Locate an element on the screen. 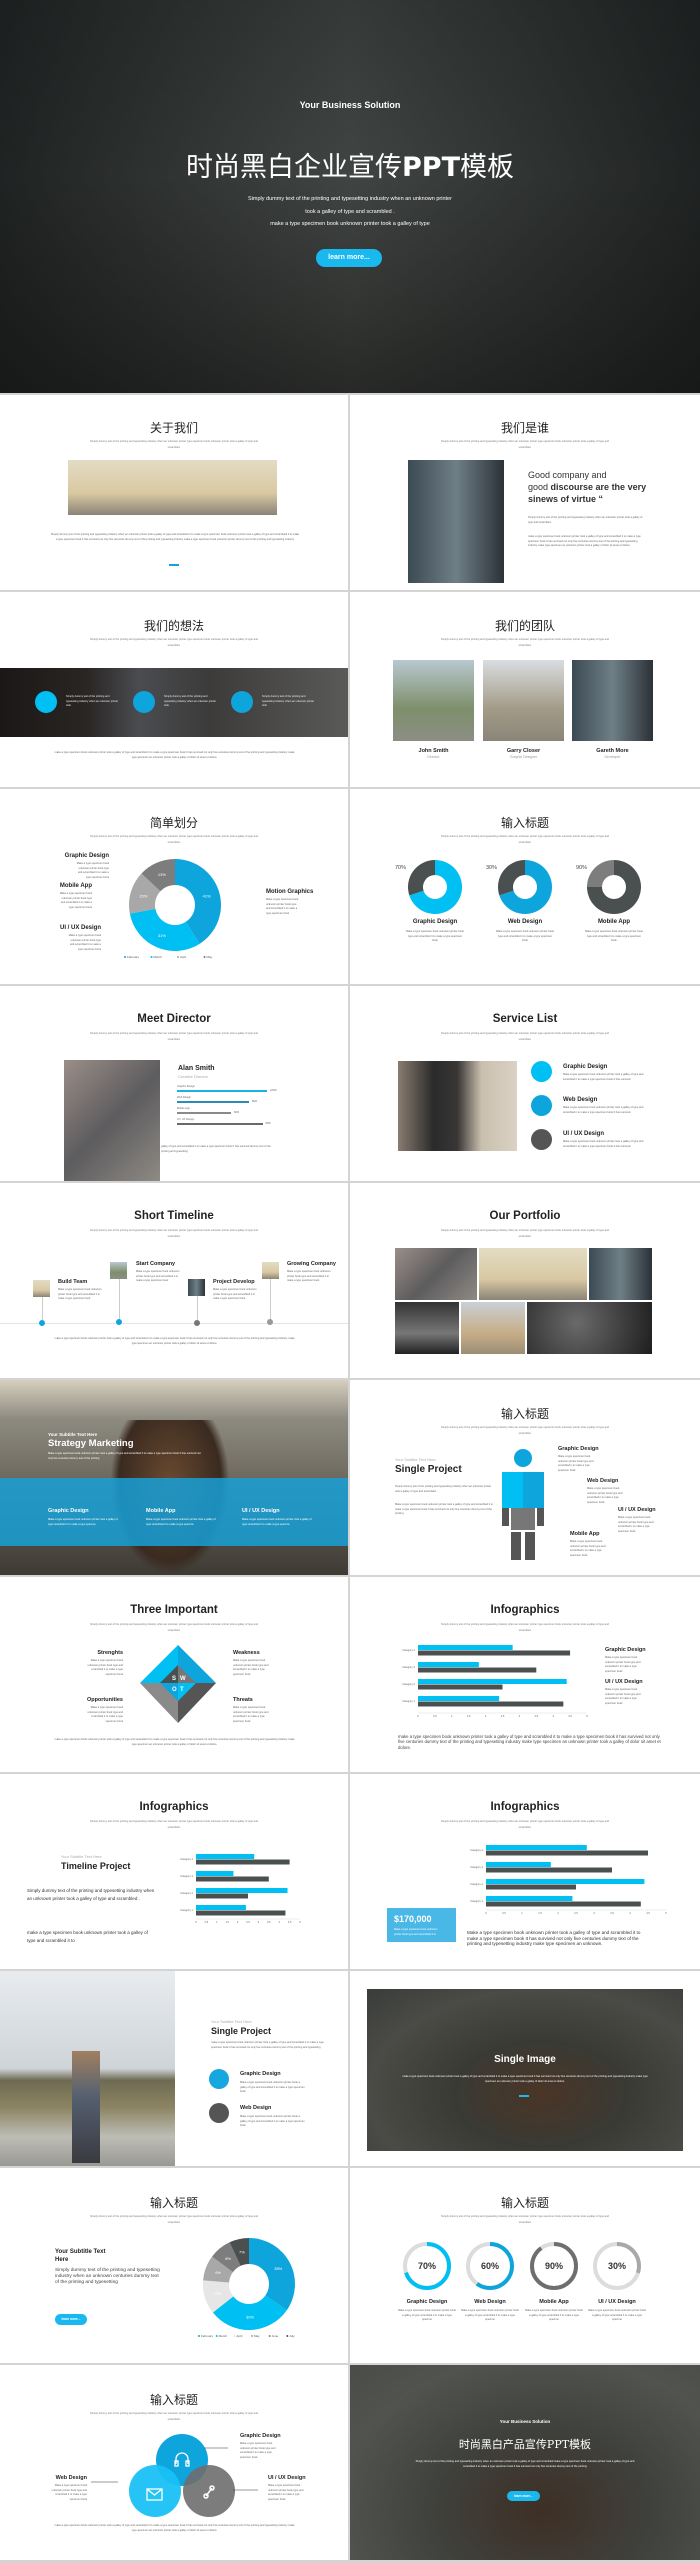 The image size is (700, 2563). ring-value: 70% is located at coordinates (427, 2266).